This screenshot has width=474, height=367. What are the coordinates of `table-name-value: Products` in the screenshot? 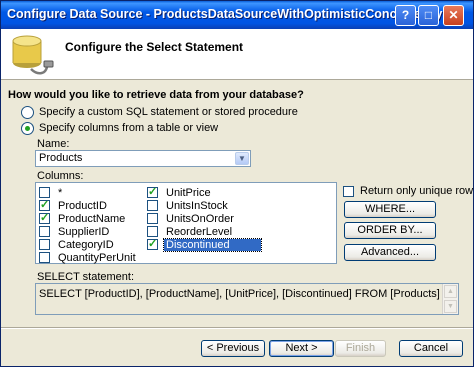 It's located at (61, 158).